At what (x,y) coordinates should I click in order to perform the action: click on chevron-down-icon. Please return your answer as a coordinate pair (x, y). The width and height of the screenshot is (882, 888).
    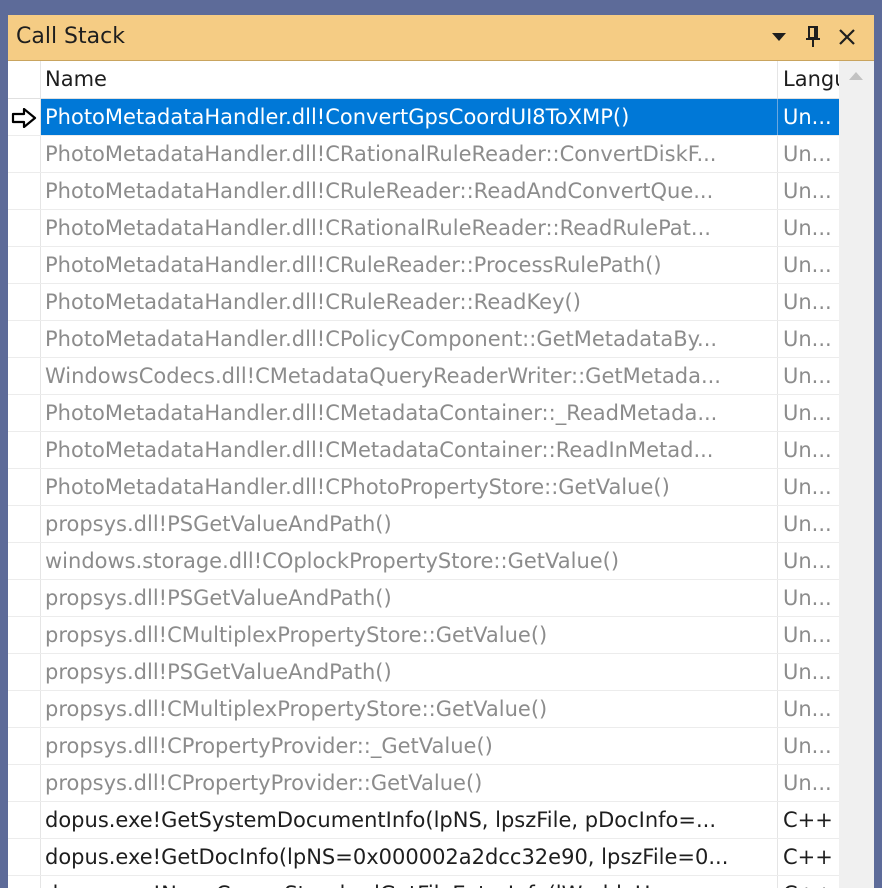
    Looking at the image, I should click on (779, 37).